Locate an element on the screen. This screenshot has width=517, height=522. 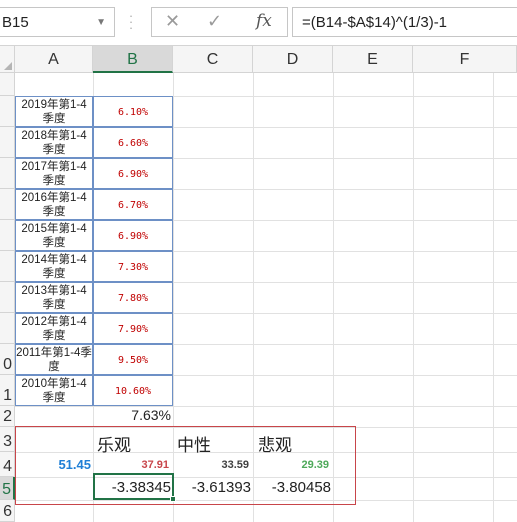
cancel-icon: ✕ is located at coordinates (172, 21).